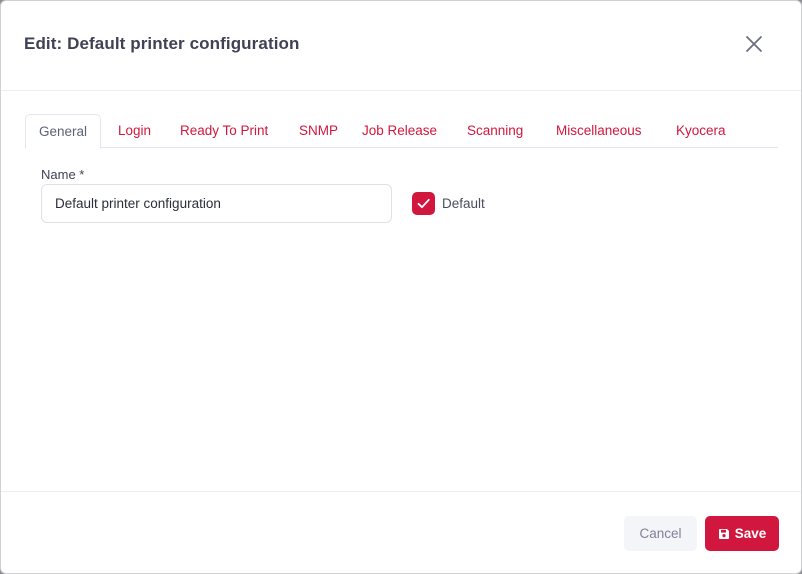 The height and width of the screenshot is (574, 802). Describe the element at coordinates (224, 131) in the screenshot. I see `tab-ready-to-print: Ready To Print` at that location.